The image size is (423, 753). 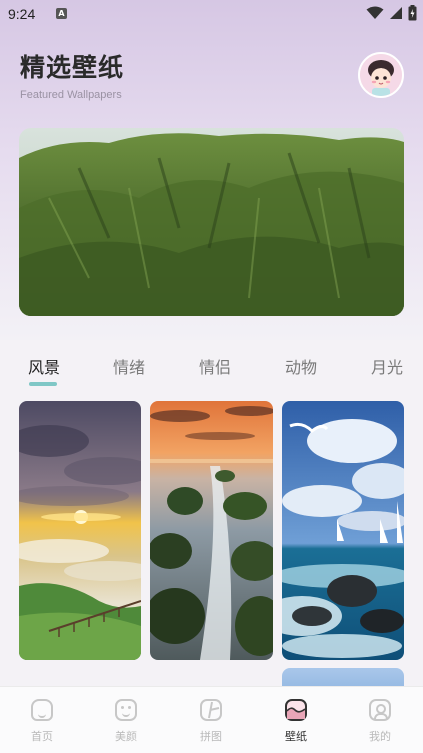 What do you see at coordinates (129, 366) in the screenshot?
I see `tab-mood: 情绪` at bounding box center [129, 366].